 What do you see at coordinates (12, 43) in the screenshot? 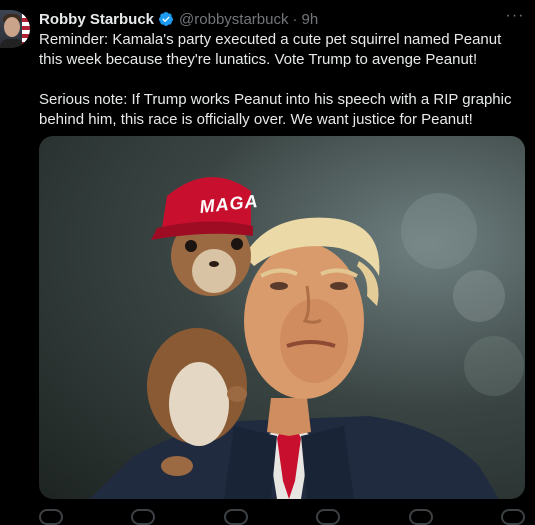
I see `avatar-shirt` at bounding box center [12, 43].